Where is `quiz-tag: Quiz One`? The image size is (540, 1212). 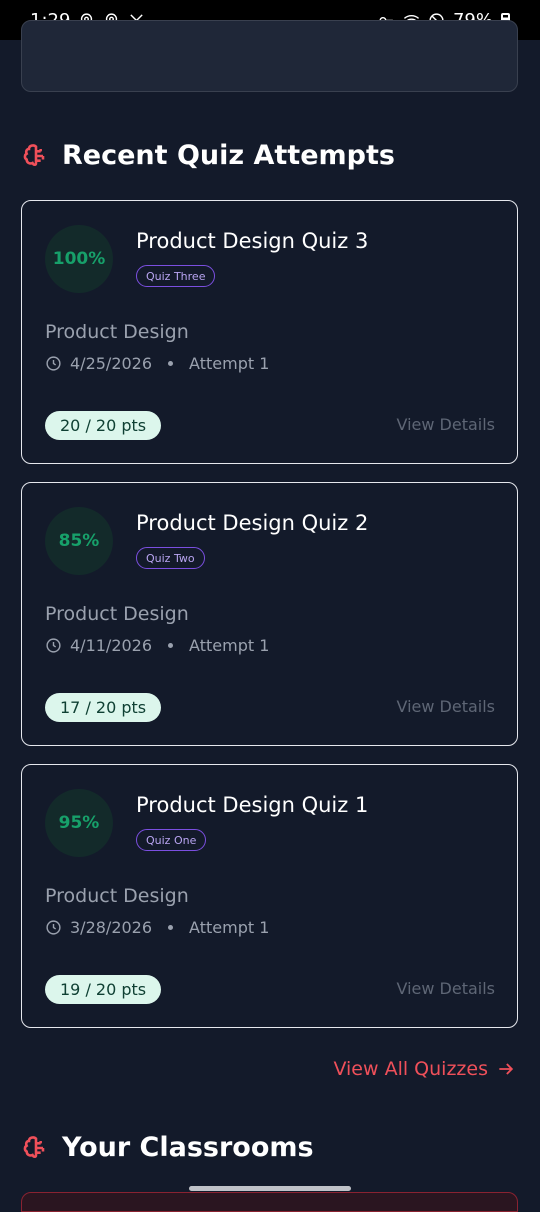
quiz-tag: Quiz One is located at coordinates (171, 840).